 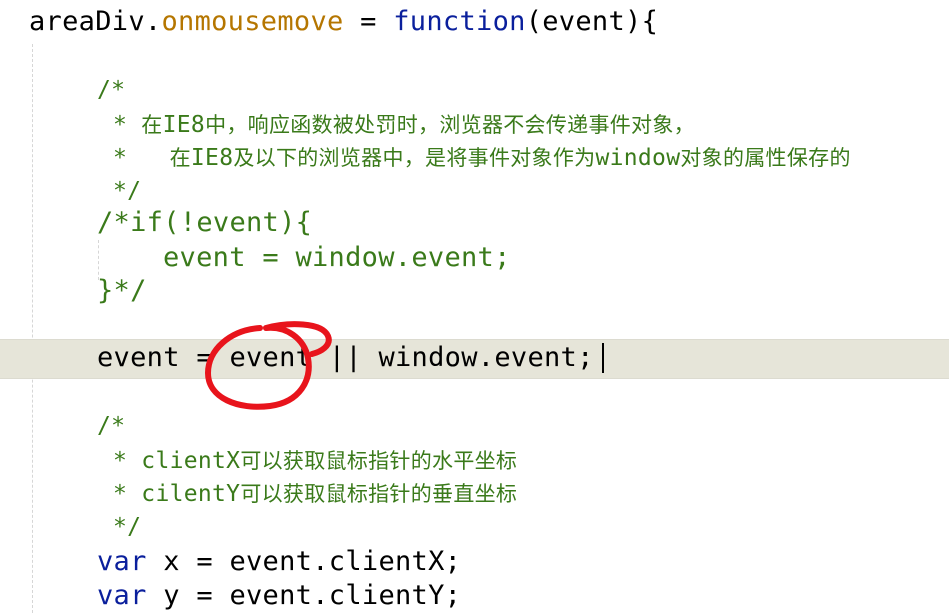 I want to click on comment-line: * cilentY可以获取鼠标指针的垂直坐标, so click(x=315, y=494).